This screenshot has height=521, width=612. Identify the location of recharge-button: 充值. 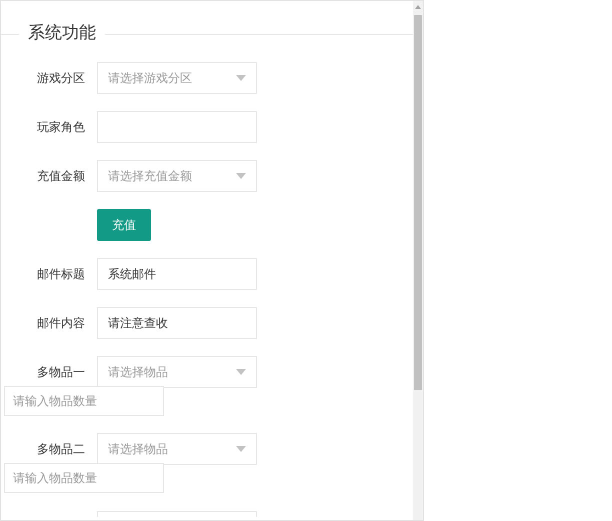
(124, 225).